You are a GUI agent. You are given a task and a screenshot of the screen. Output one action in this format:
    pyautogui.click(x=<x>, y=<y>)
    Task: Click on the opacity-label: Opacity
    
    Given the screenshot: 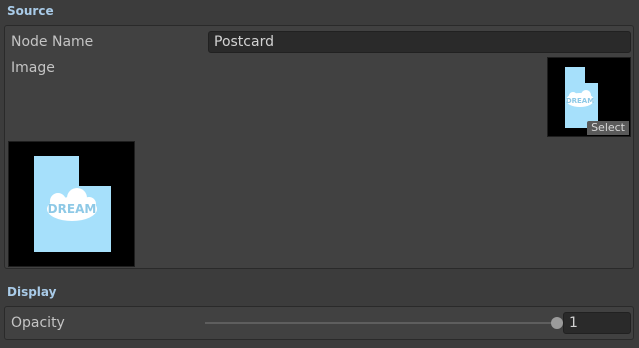 What is the action you would take?
    pyautogui.click(x=38, y=323)
    